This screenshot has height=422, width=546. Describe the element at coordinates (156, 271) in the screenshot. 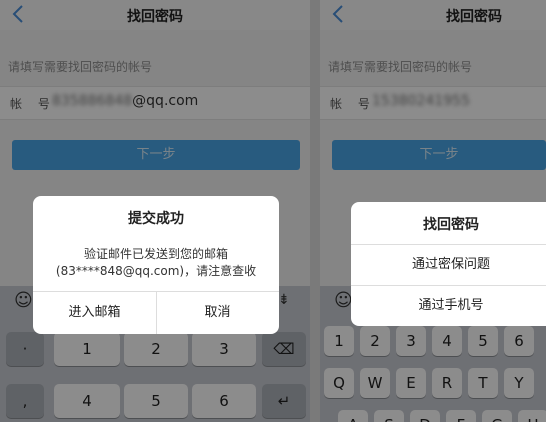

I see `dialog-message-line2: (83****848@qq.com)，请注意查收` at that location.